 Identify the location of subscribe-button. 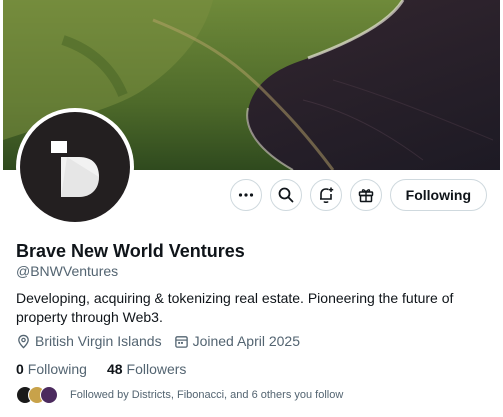
(365, 195).